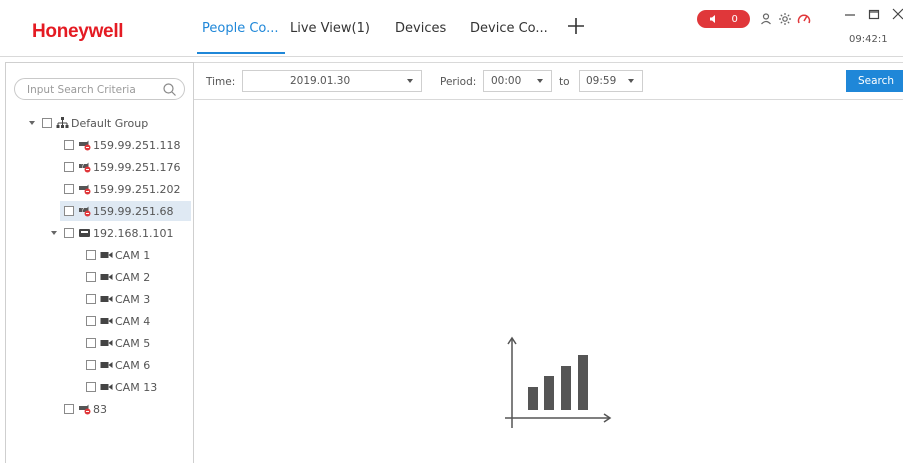 The height and width of the screenshot is (463, 903). I want to click on plus-icon, so click(576, 26).